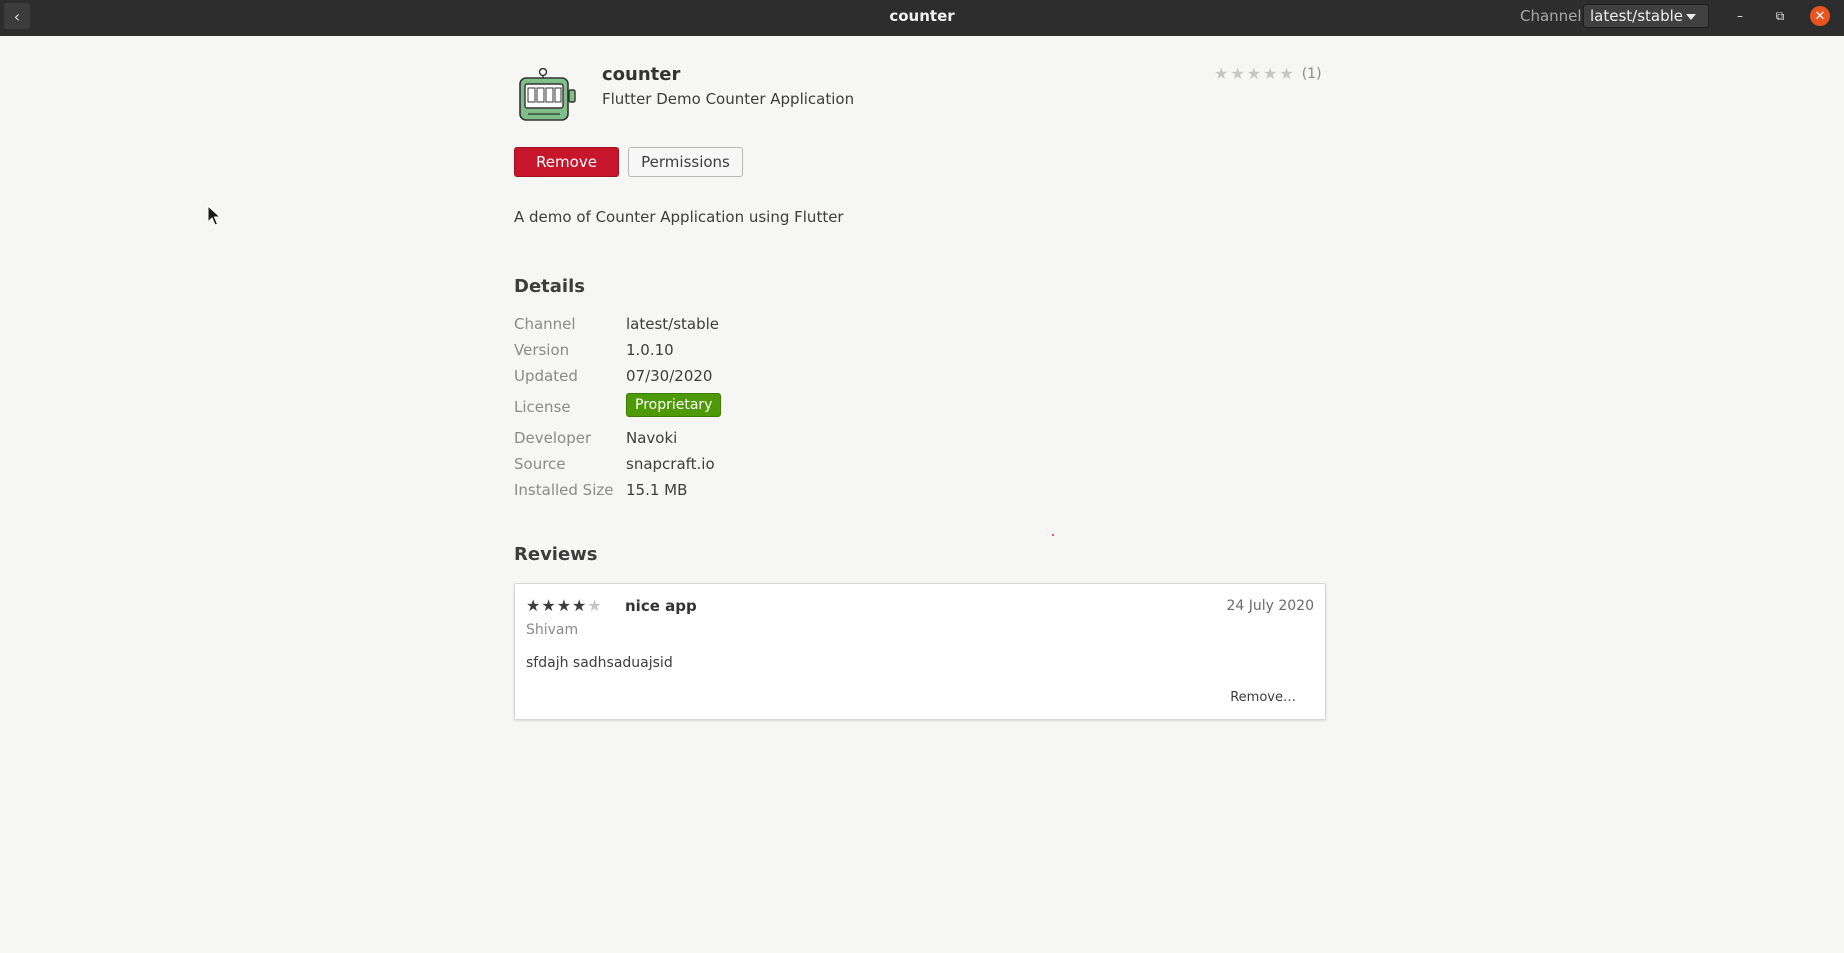  What do you see at coordinates (540, 464) in the screenshot?
I see `detail-key: Source` at bounding box center [540, 464].